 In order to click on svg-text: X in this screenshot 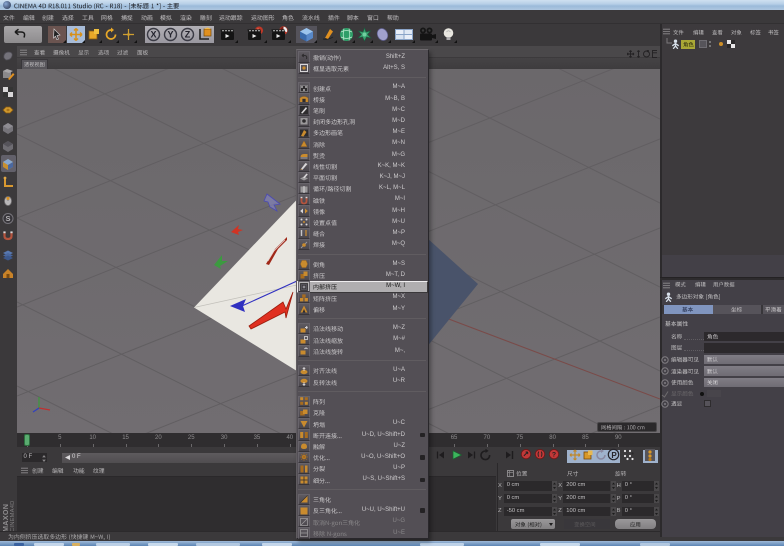, I will do `click(153, 35)`.